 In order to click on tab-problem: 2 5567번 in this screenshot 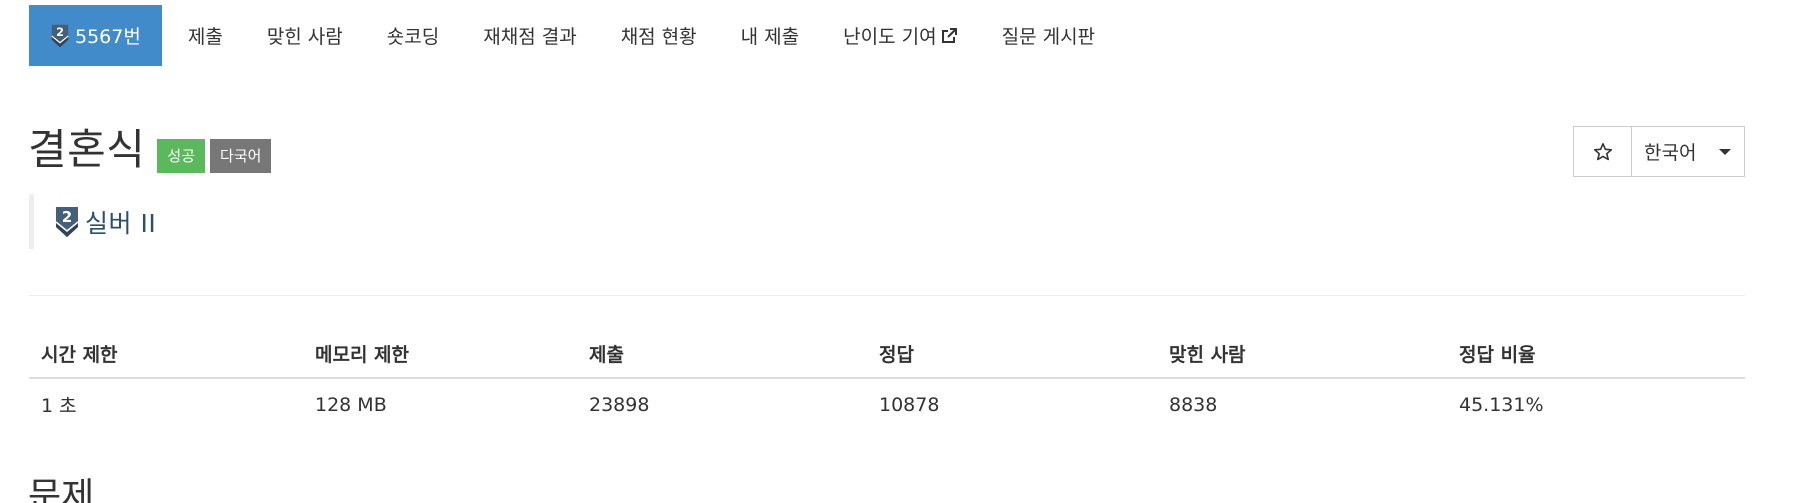, I will do `click(95, 35)`.